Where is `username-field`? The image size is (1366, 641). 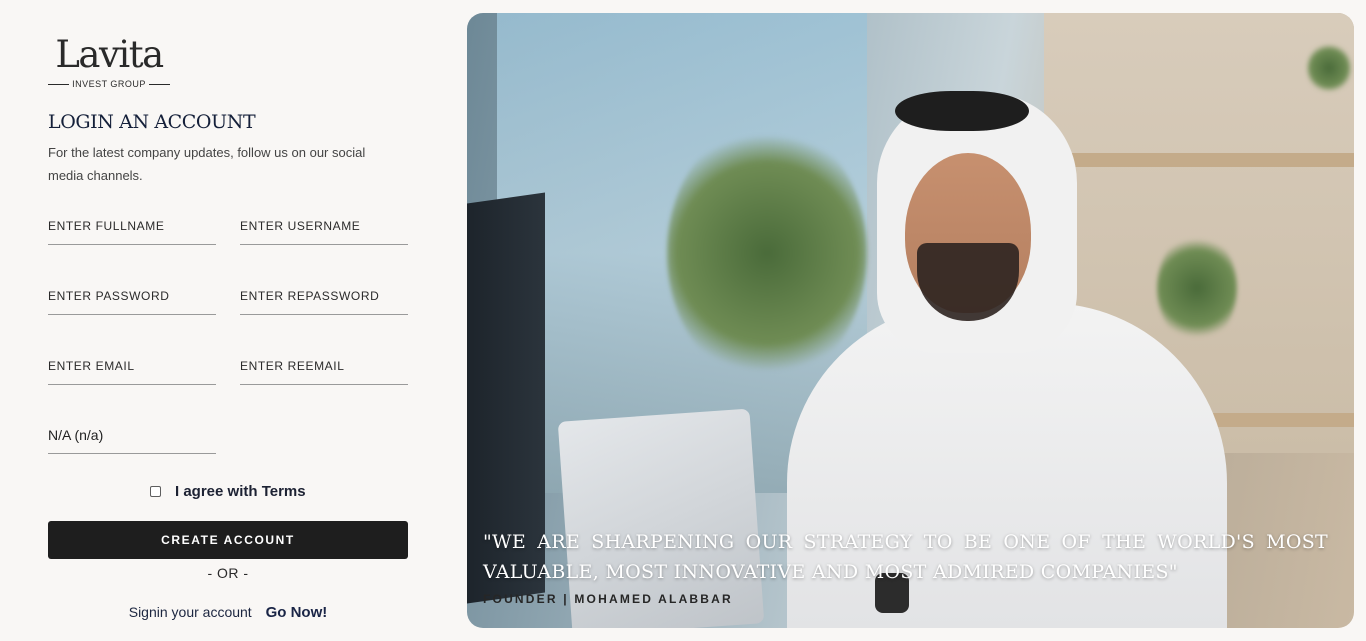
username-field is located at coordinates (324, 227).